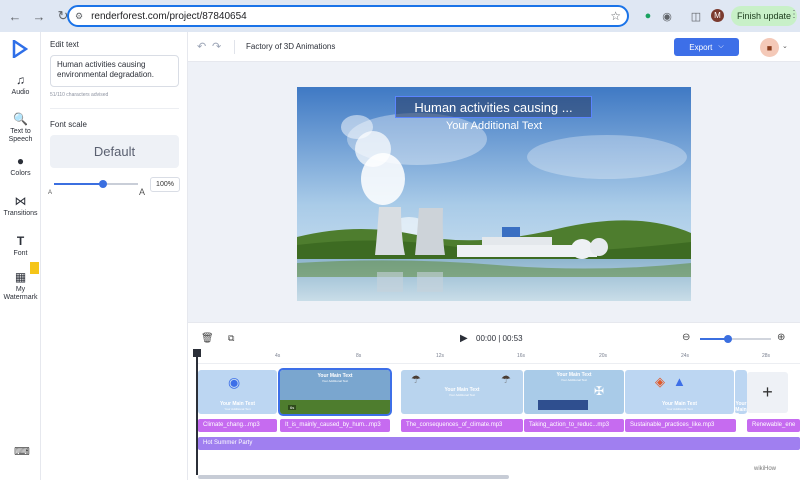 Image resolution: width=800 pixels, height=480 pixels. Describe the element at coordinates (39, 16) in the screenshot. I see `forward-icon: →` at that location.